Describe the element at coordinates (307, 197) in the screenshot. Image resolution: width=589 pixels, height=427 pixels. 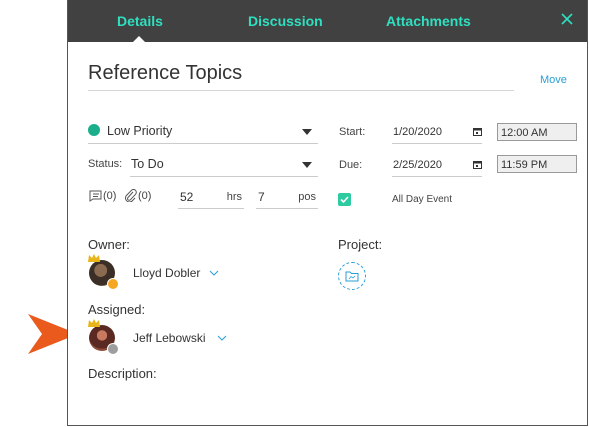
I see `pos-unit: pos` at that location.